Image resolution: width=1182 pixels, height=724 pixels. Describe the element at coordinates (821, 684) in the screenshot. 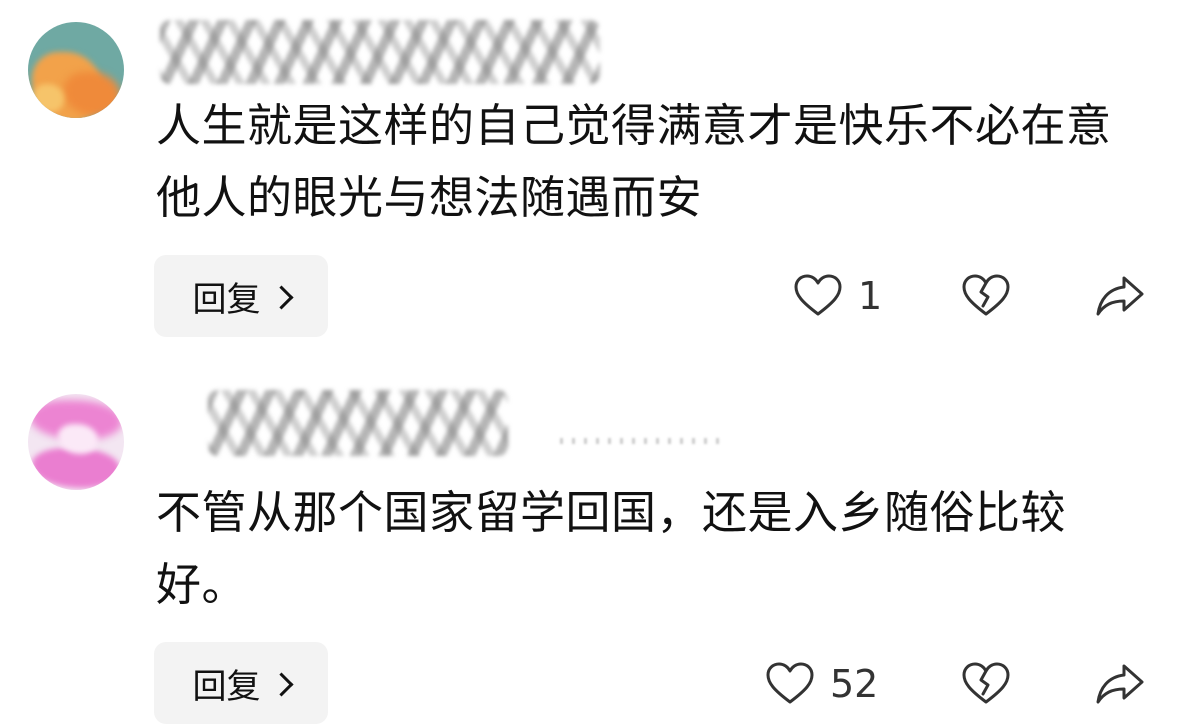

I see `like-button: 52` at that location.